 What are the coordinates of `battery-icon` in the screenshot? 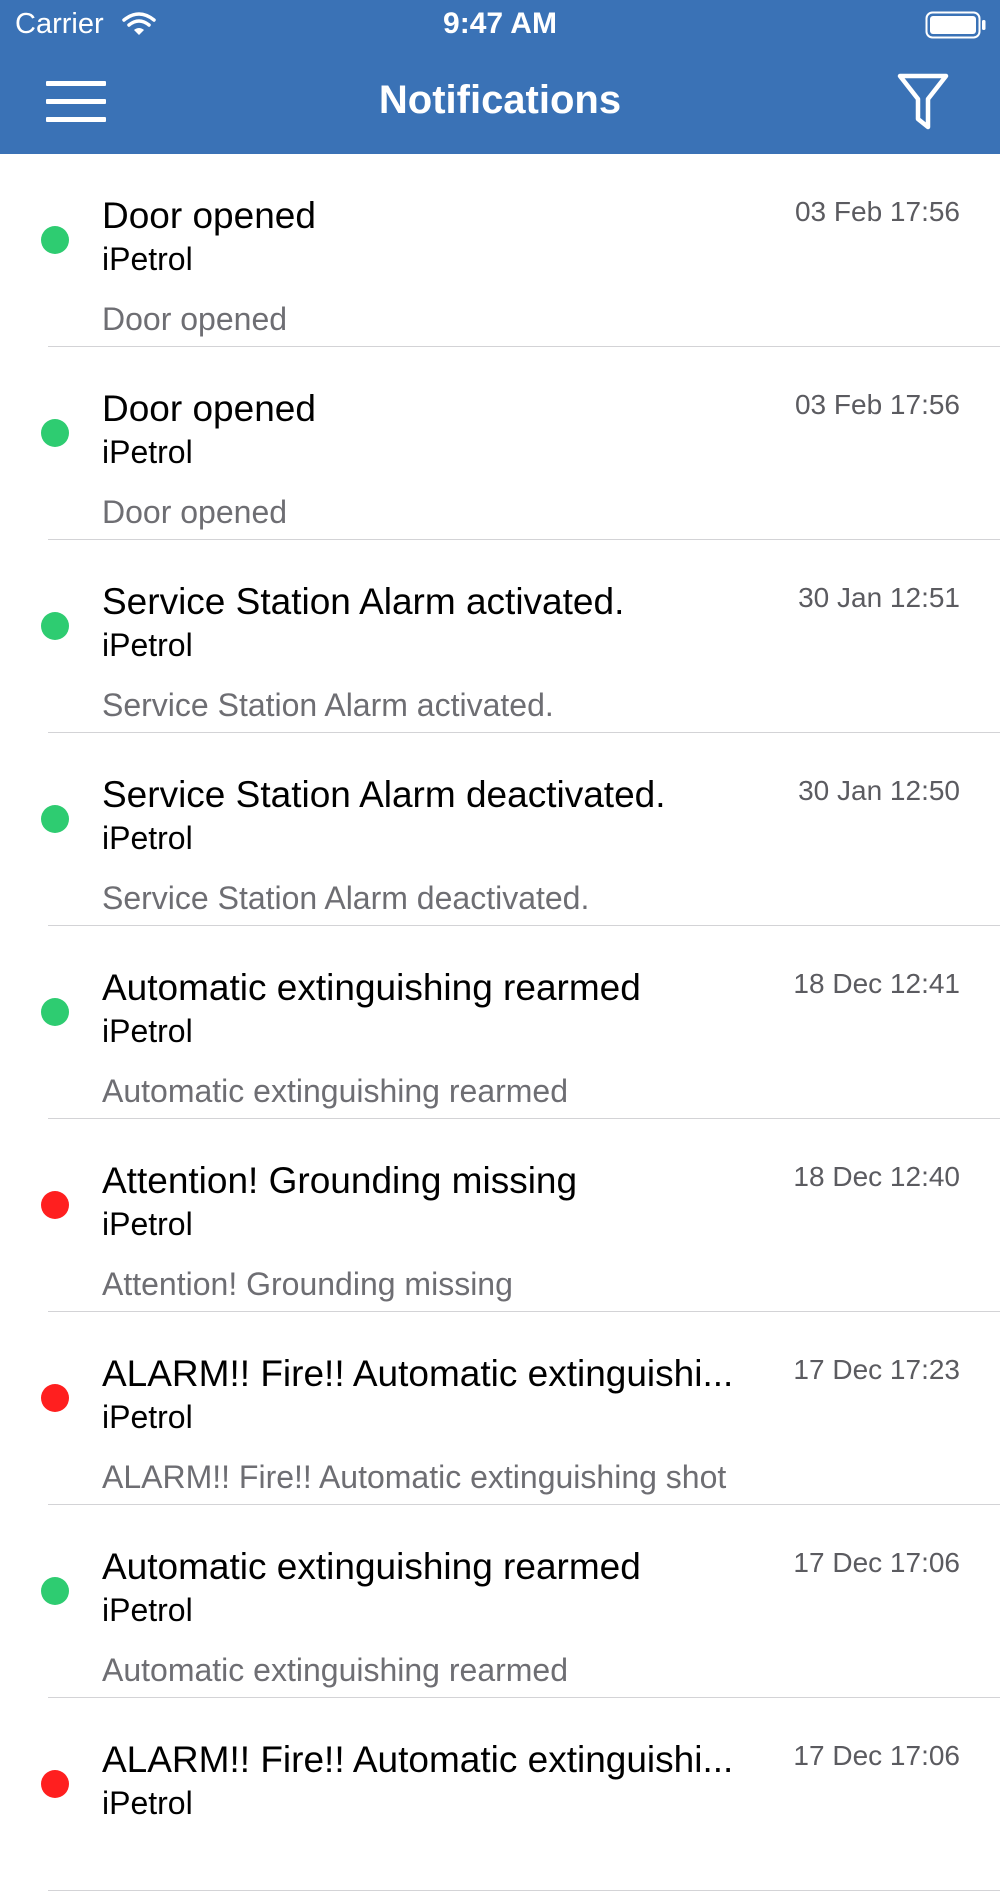 It's located at (956, 25).